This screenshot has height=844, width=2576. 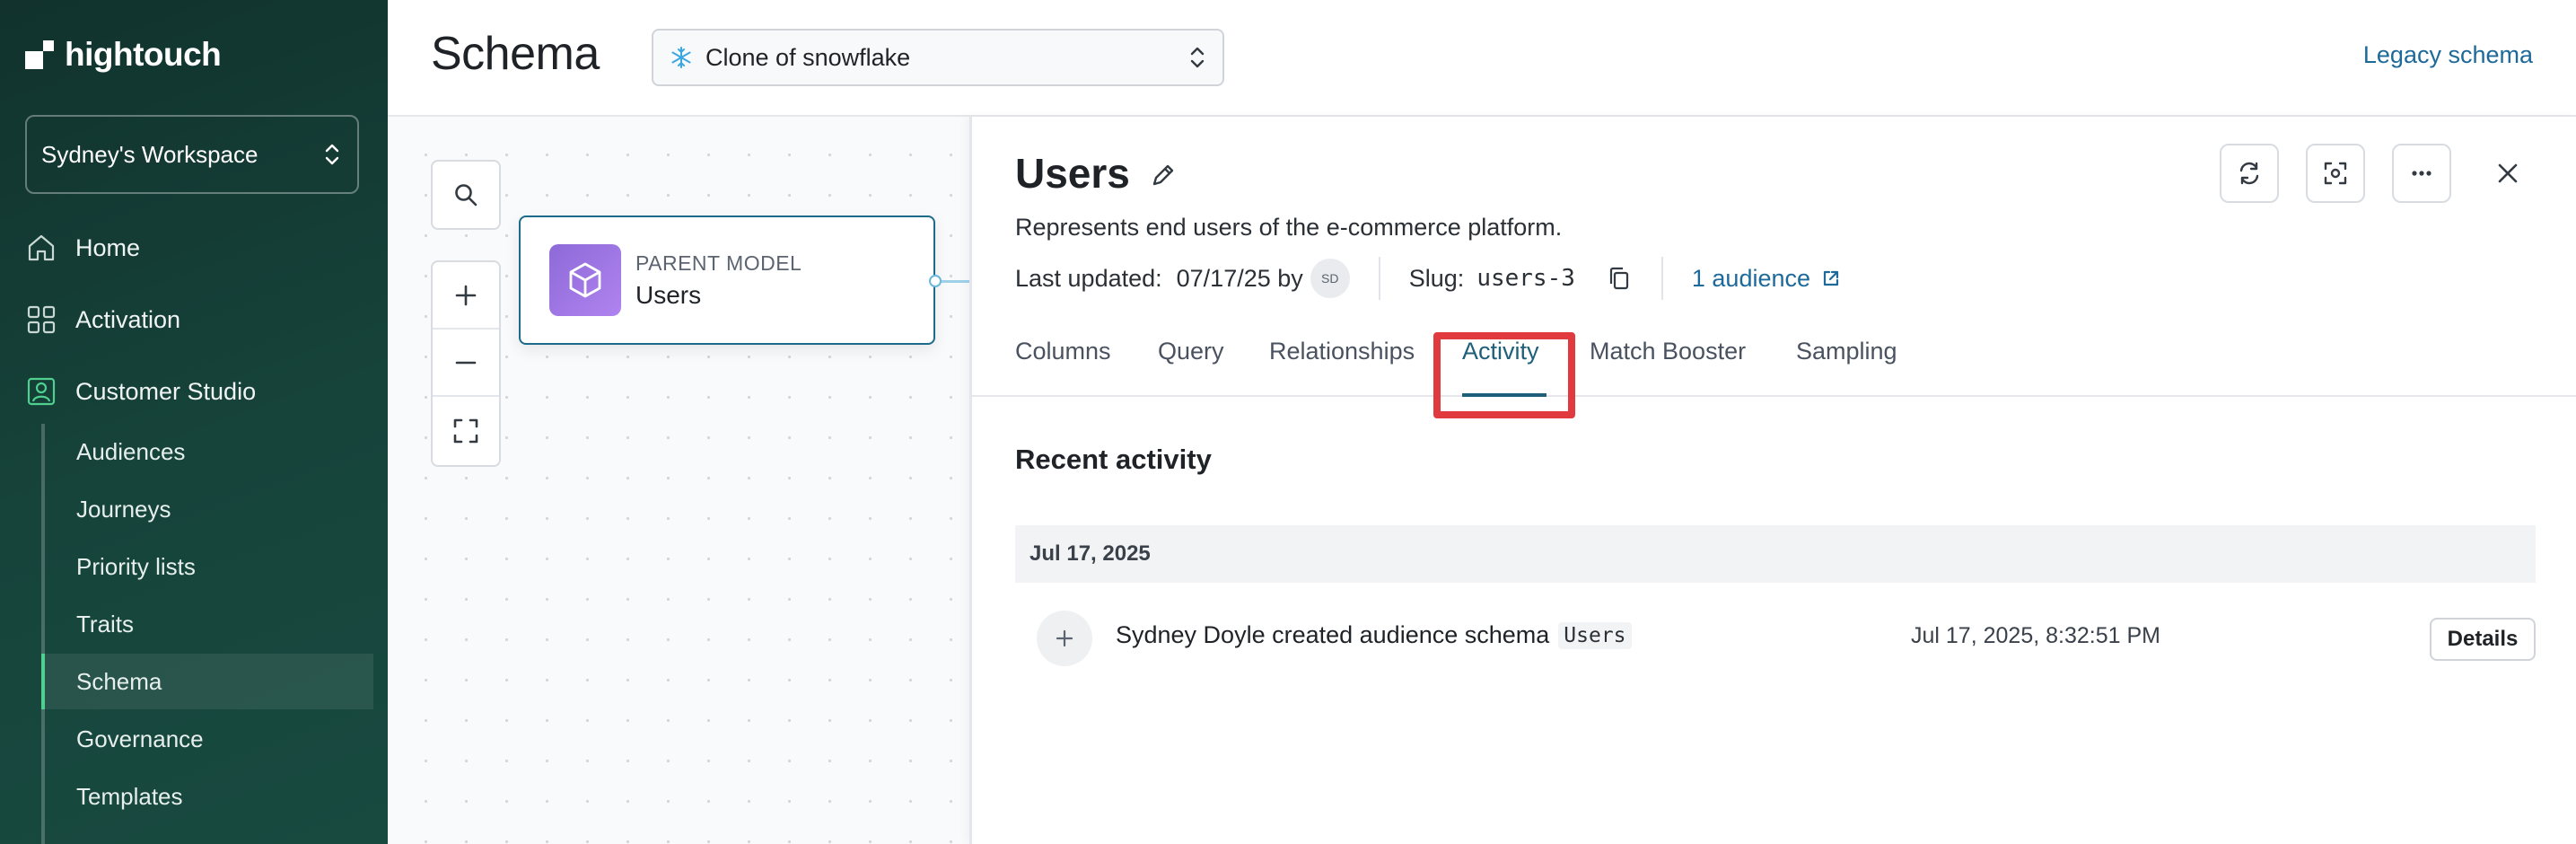 I want to click on zoom-out-button, so click(x=466, y=363).